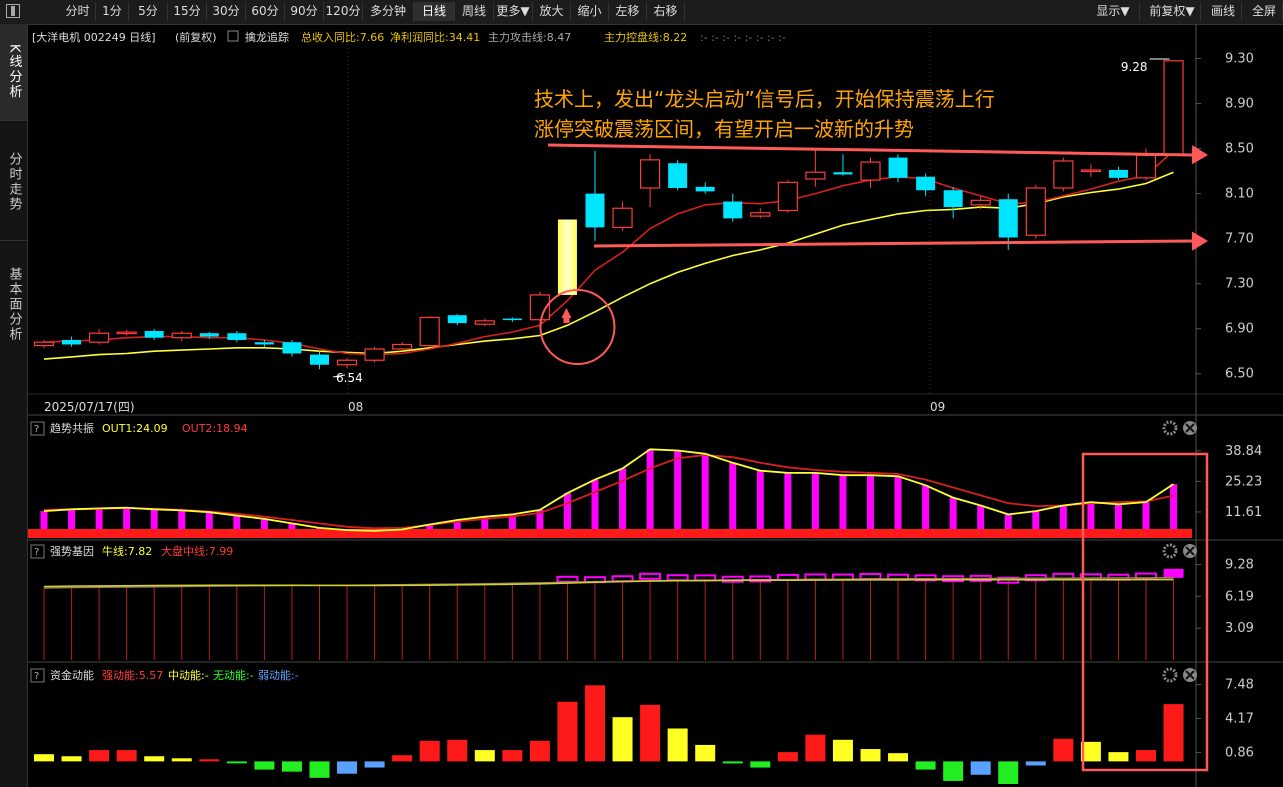 This screenshot has height=787, width=1283. What do you see at coordinates (127, 551) in the screenshot?
I see `p2-v1-text: 牛线:7.82` at bounding box center [127, 551].